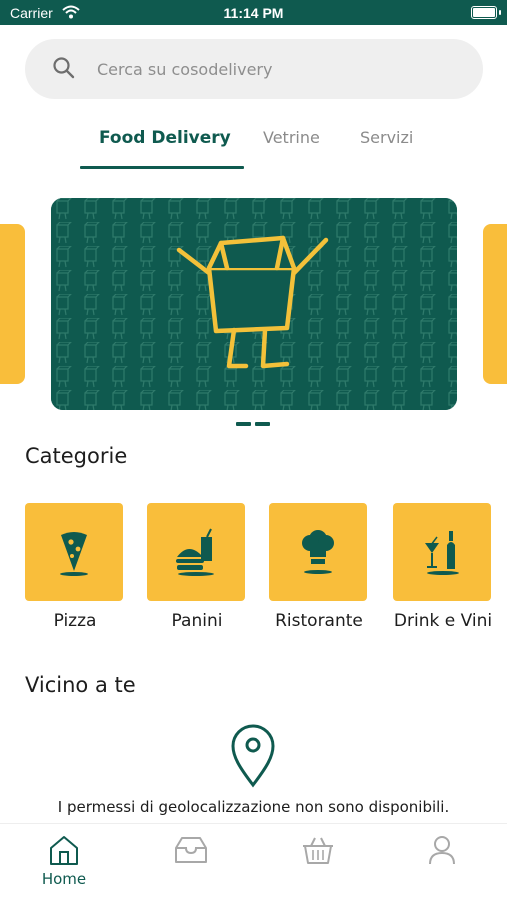 The width and height of the screenshot is (507, 900). What do you see at coordinates (486, 12) in the screenshot?
I see `battery-icon` at bounding box center [486, 12].